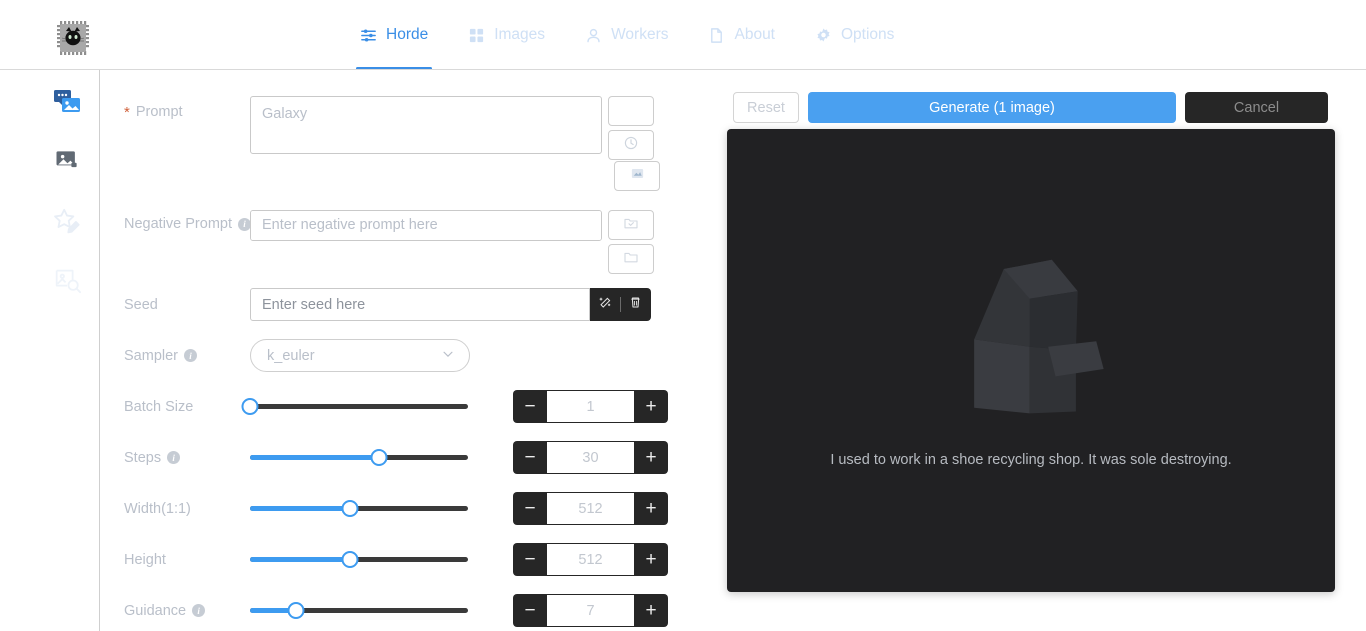  I want to click on batch-size-stepper: − 1 +, so click(590, 406).